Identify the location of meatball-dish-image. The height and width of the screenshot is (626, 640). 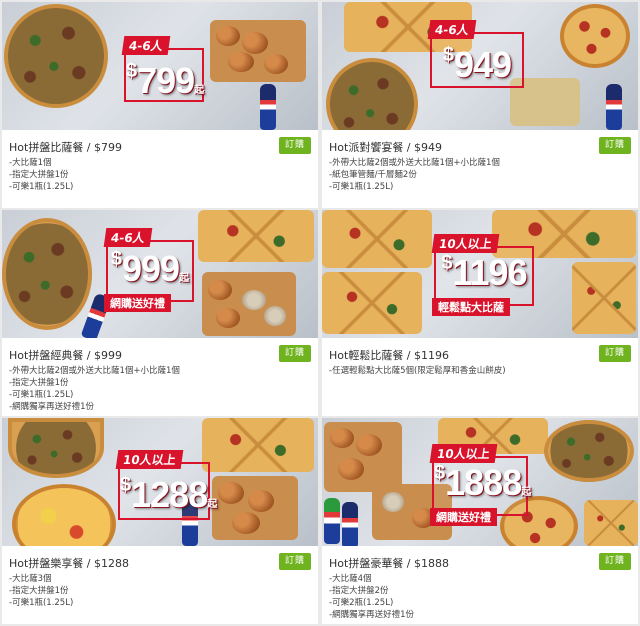
(595, 36).